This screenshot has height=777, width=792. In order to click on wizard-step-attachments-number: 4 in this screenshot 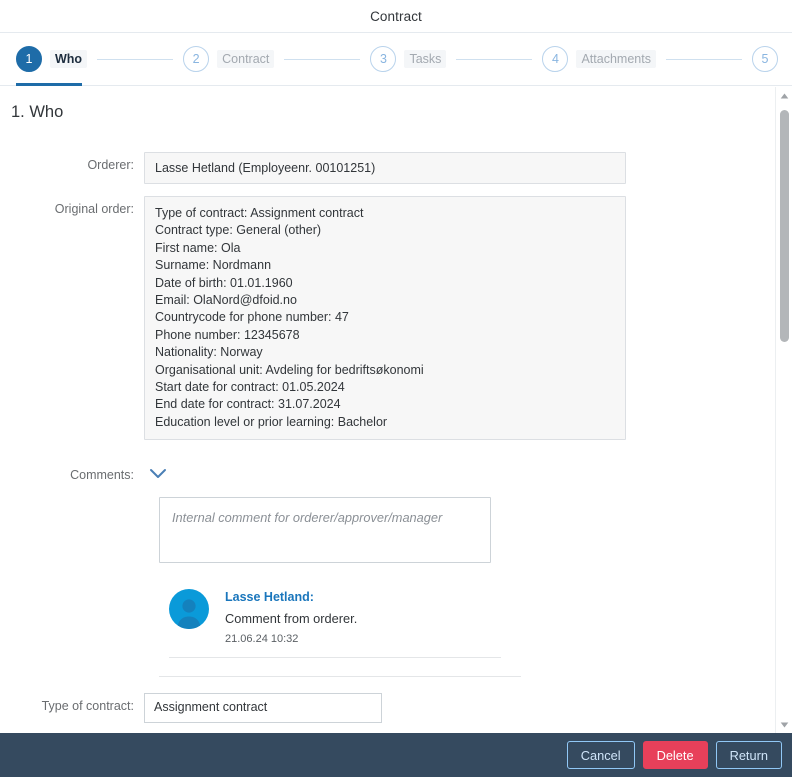, I will do `click(555, 59)`.